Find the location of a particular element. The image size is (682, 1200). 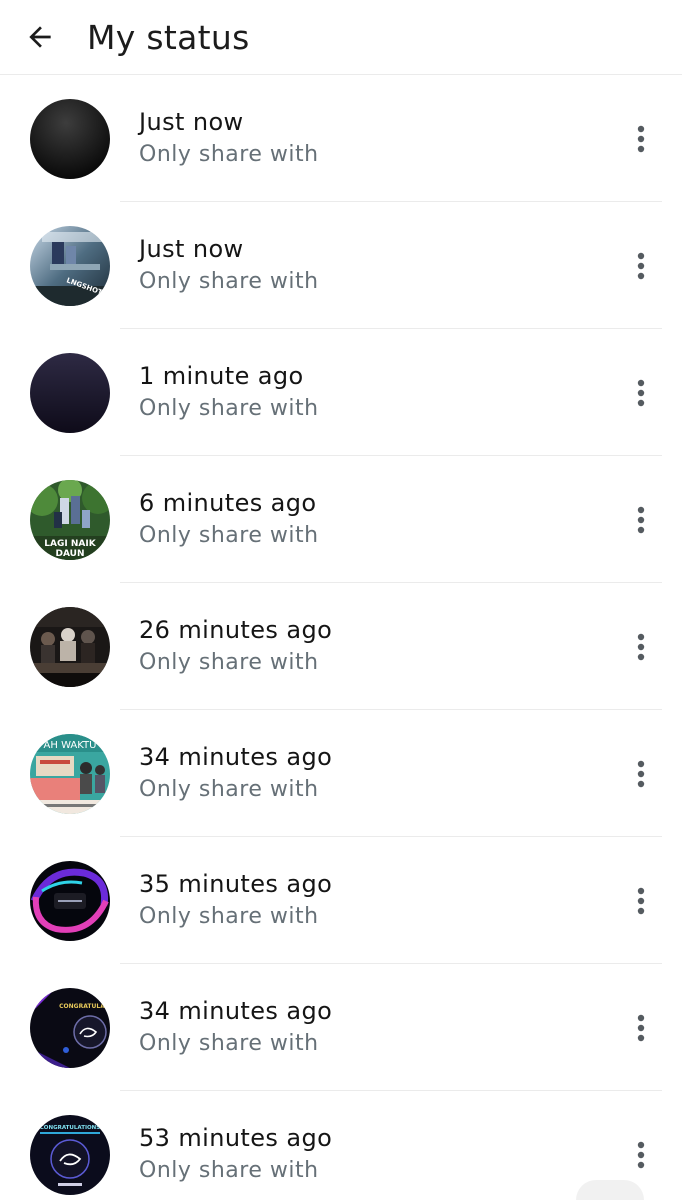

page-title: My status is located at coordinates (168, 37).